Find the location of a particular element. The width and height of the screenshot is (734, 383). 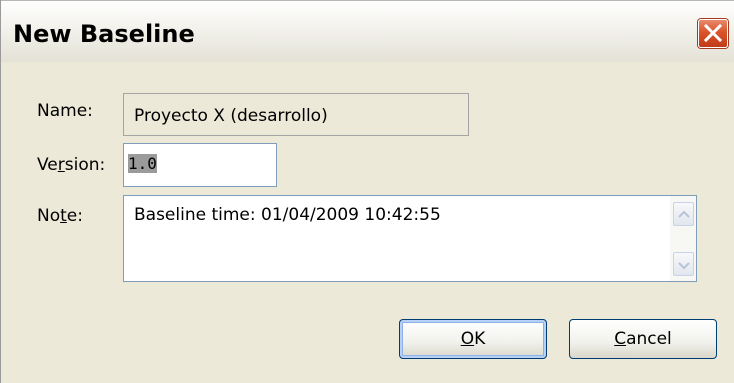

chevron-up-icon is located at coordinates (684, 214).